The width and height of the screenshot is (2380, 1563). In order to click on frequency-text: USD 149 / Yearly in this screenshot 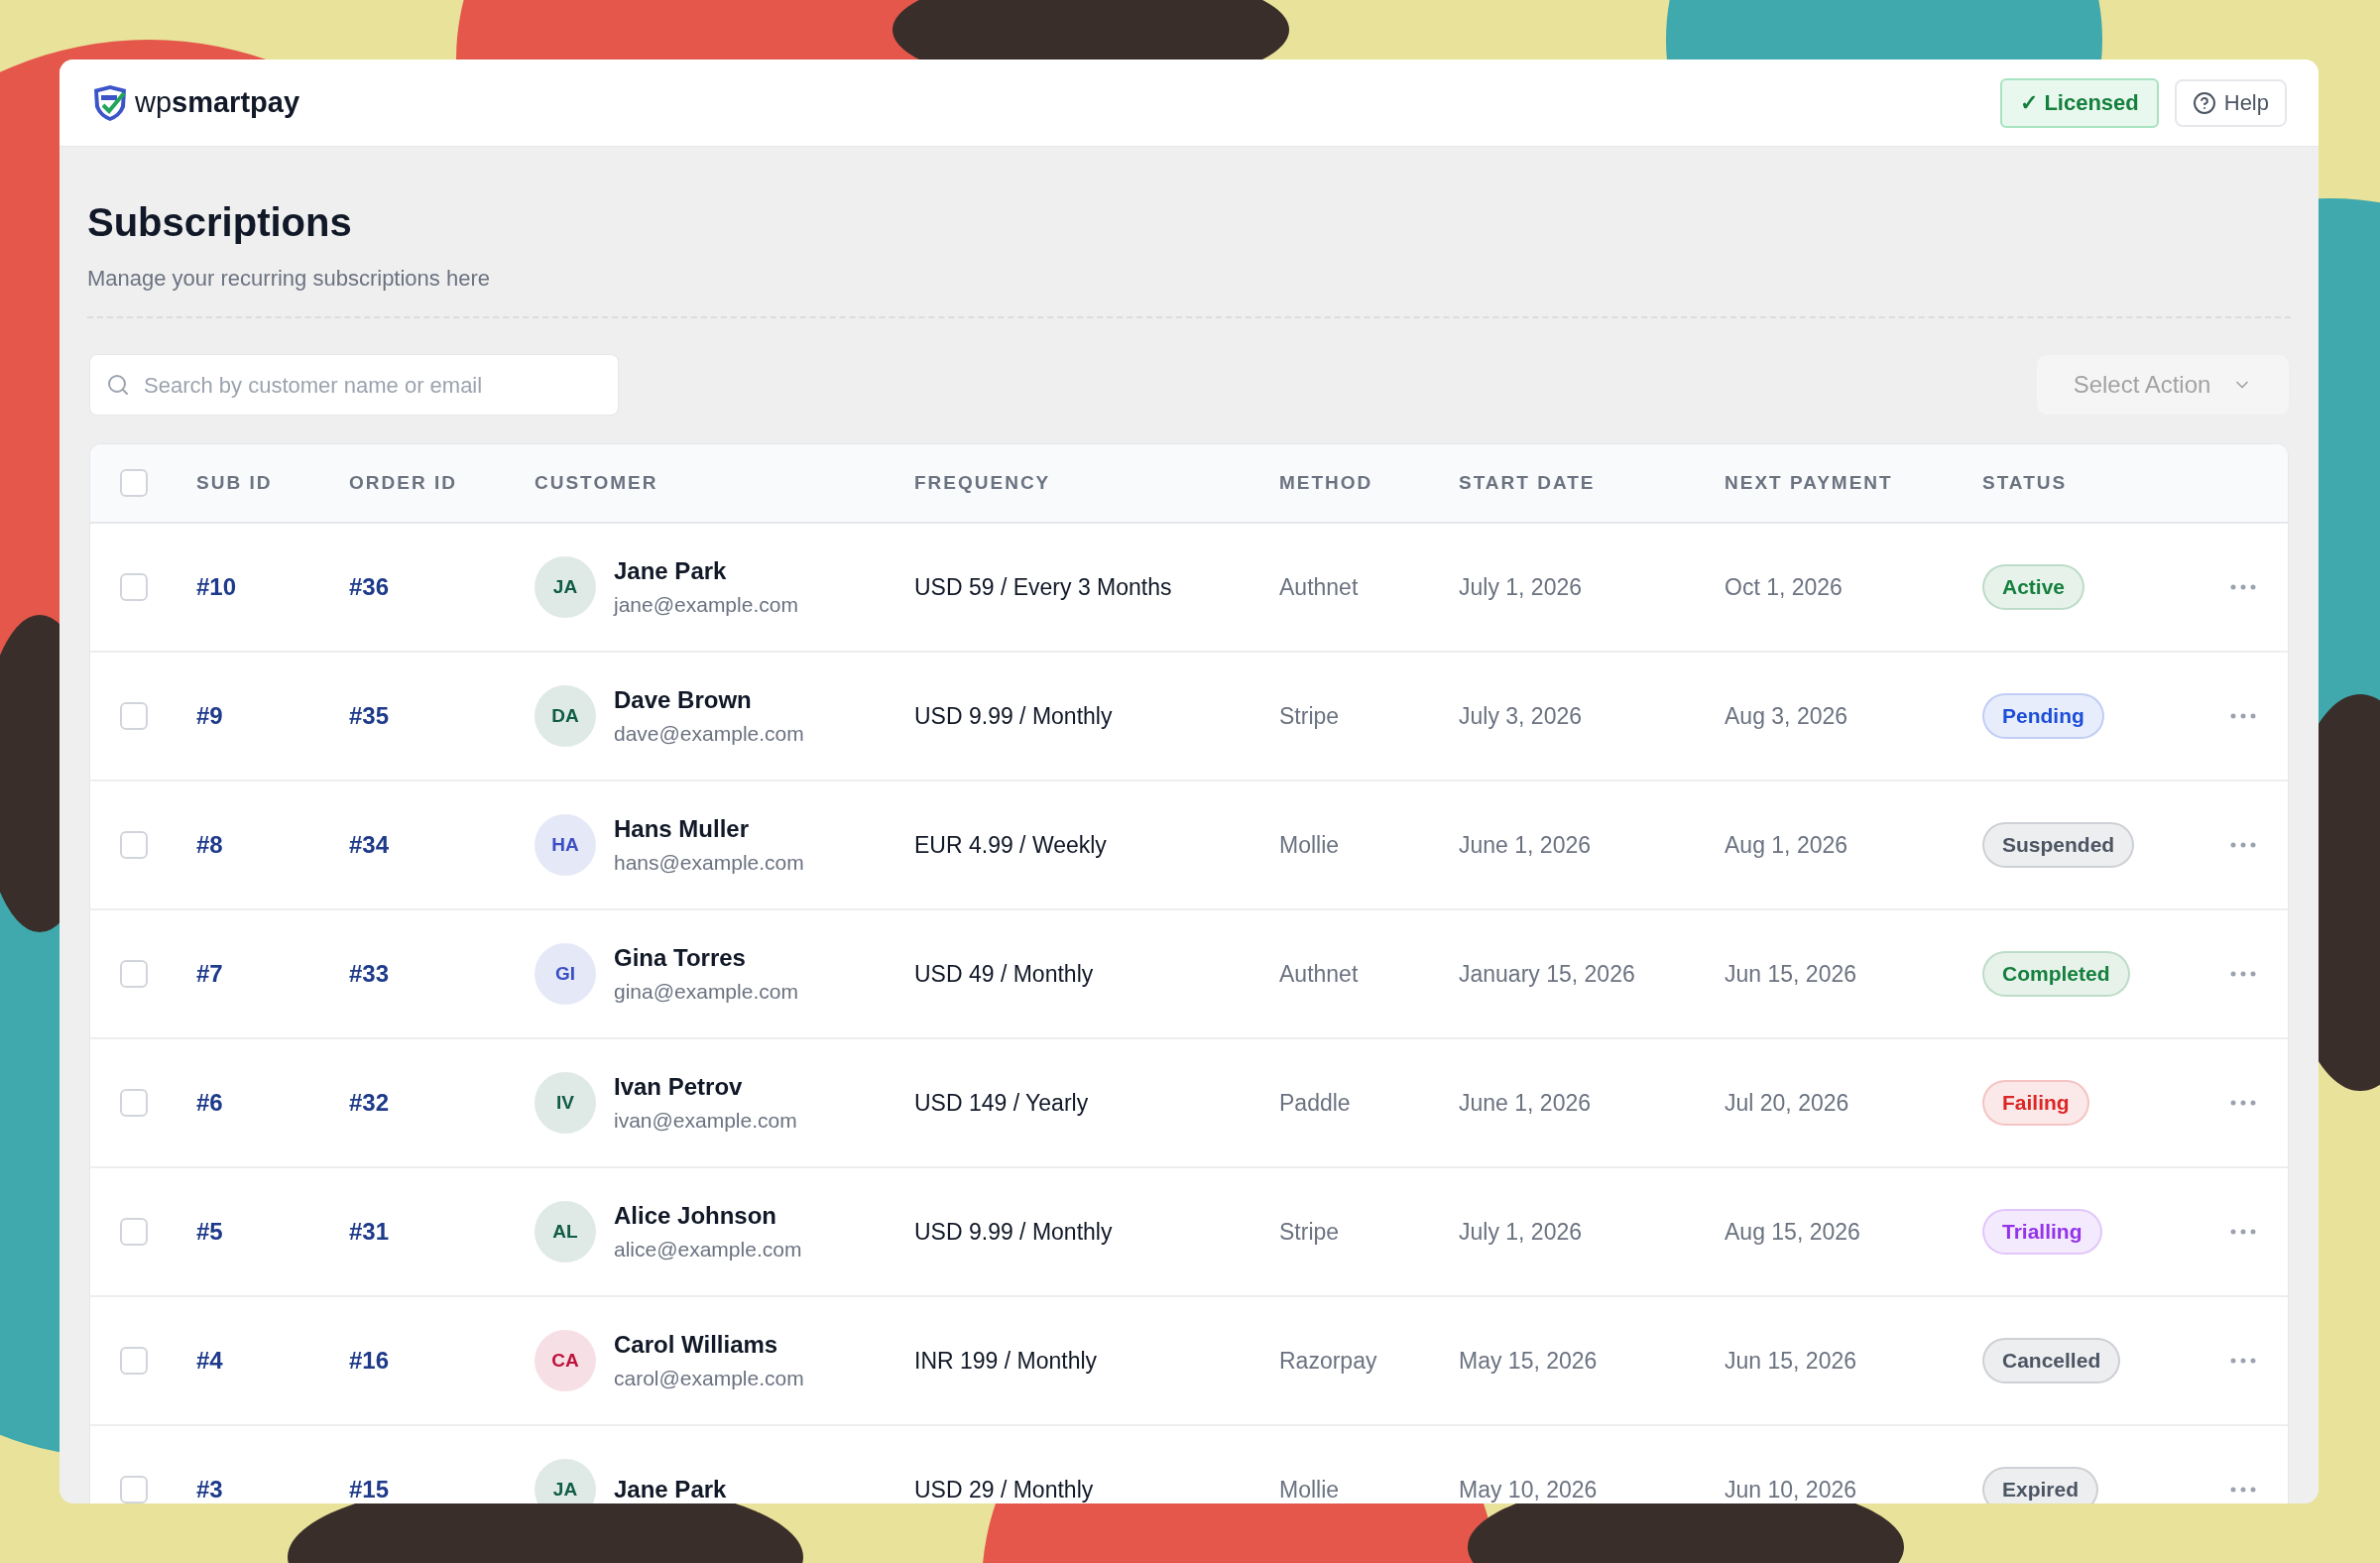, I will do `click(1001, 1102)`.